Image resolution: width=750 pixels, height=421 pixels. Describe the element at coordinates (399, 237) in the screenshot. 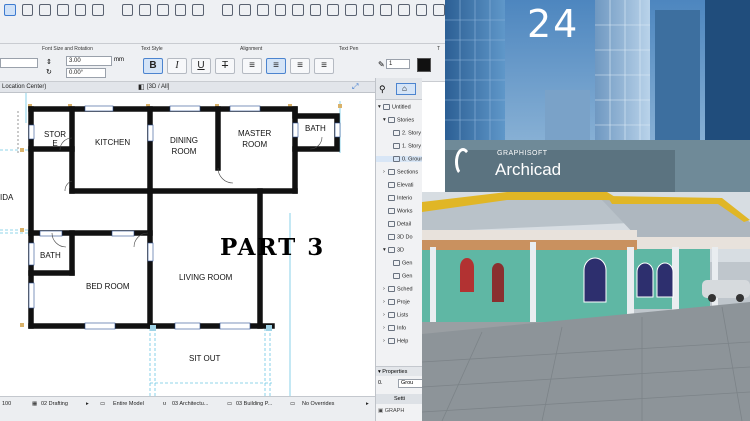

I see `navigator-item: 3D Do` at that location.